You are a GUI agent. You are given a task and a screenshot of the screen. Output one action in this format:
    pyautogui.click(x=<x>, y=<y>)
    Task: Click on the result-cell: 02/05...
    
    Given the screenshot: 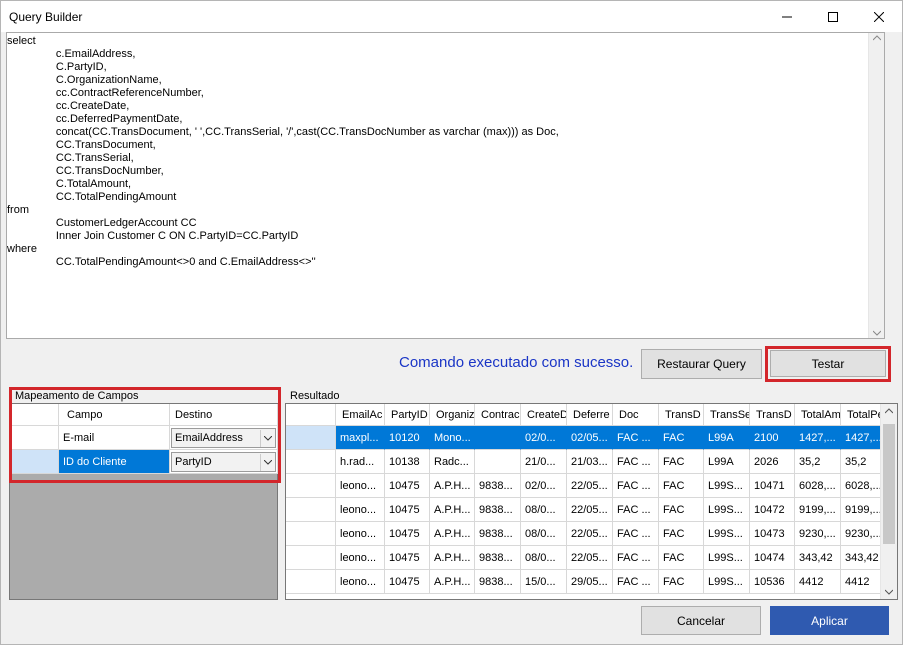 What is the action you would take?
    pyautogui.click(x=590, y=438)
    